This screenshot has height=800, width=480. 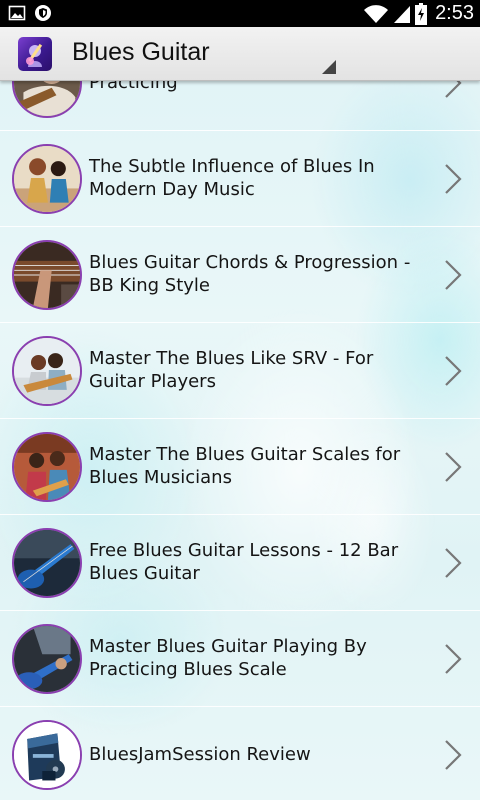 I want to click on guitar-app-icon, so click(x=35, y=54).